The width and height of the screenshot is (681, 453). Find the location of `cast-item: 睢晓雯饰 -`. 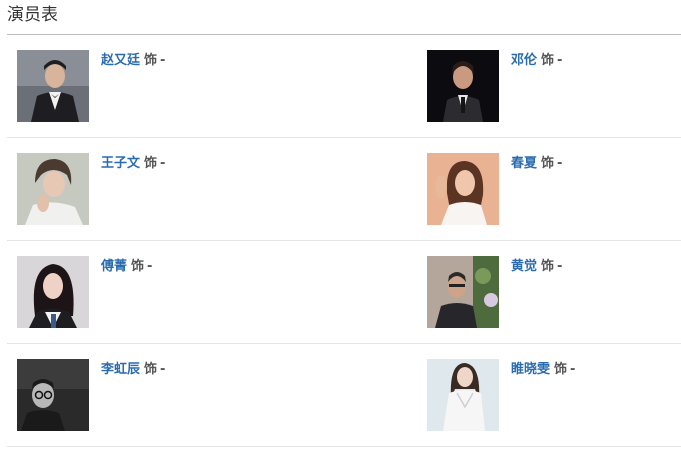

cast-item: 睢晓雯饰 - is located at coordinates (554, 399).